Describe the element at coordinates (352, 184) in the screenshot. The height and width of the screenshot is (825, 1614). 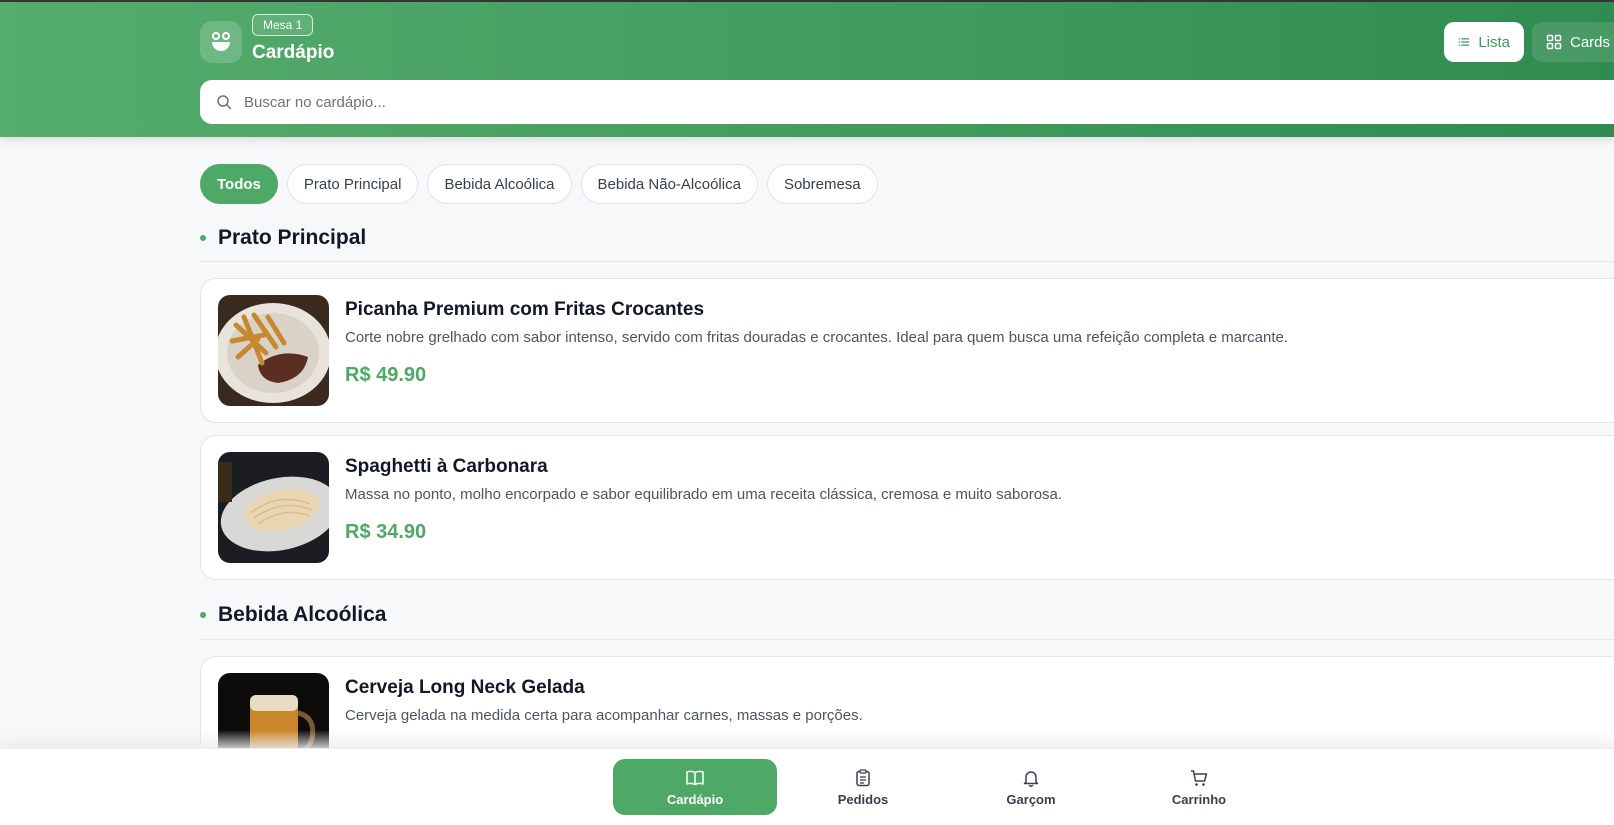
I see `category-pill-prato-principal: Prato Principal` at that location.